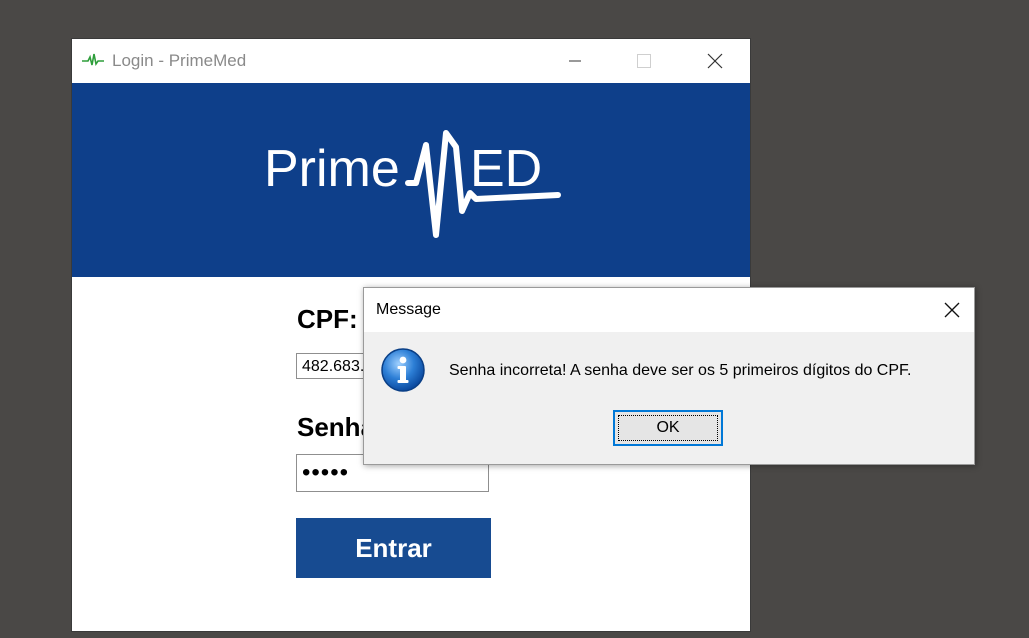 The height and width of the screenshot is (638, 1029). I want to click on message-title: Message, so click(408, 309).